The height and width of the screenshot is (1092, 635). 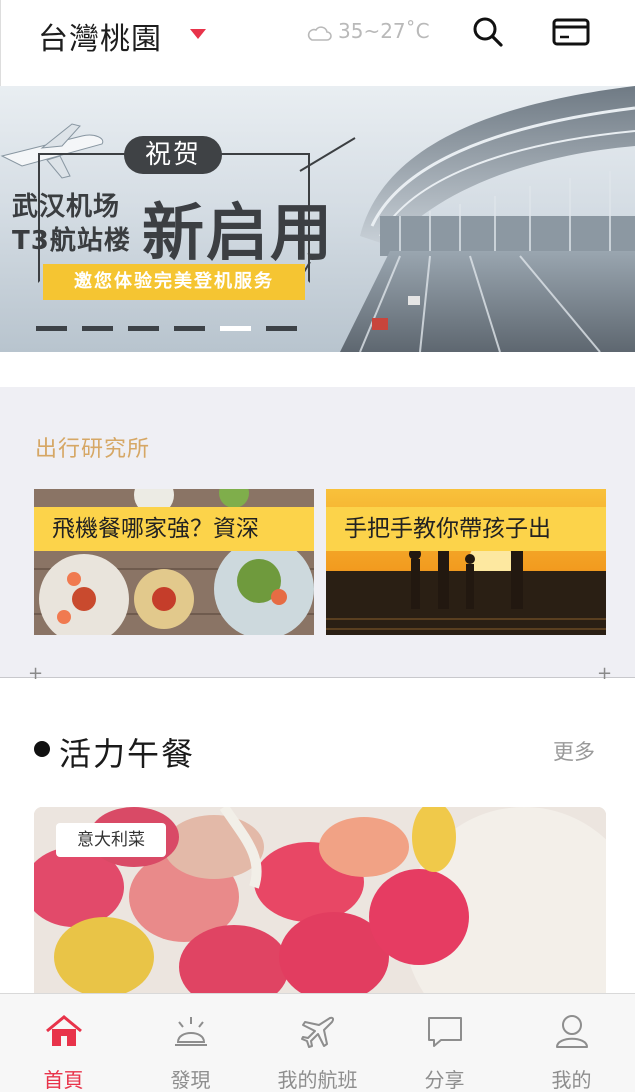 What do you see at coordinates (317, 43) in the screenshot?
I see `top-bar: 台灣桃園 35~27˚C` at bounding box center [317, 43].